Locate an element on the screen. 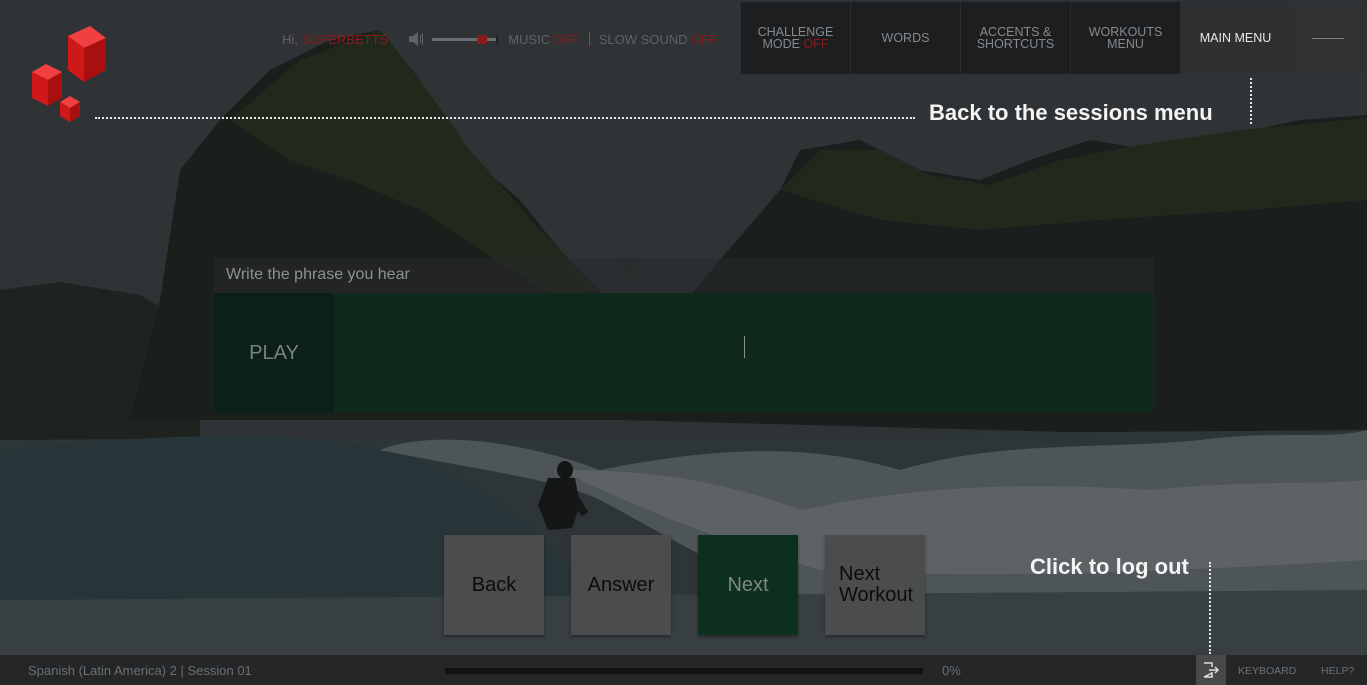  microphone-icon is located at coordinates (628, 269).